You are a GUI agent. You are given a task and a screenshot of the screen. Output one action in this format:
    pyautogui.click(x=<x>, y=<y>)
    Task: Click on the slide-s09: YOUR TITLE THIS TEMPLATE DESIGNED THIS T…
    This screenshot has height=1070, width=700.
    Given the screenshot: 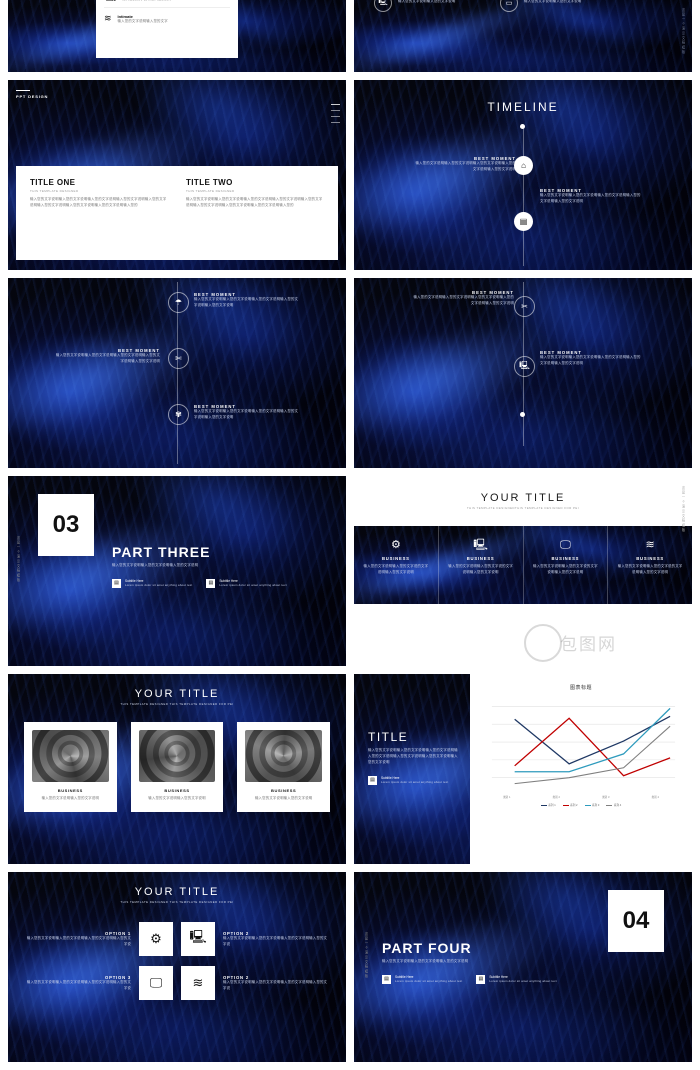 What is the action you would take?
    pyautogui.click(x=177, y=769)
    